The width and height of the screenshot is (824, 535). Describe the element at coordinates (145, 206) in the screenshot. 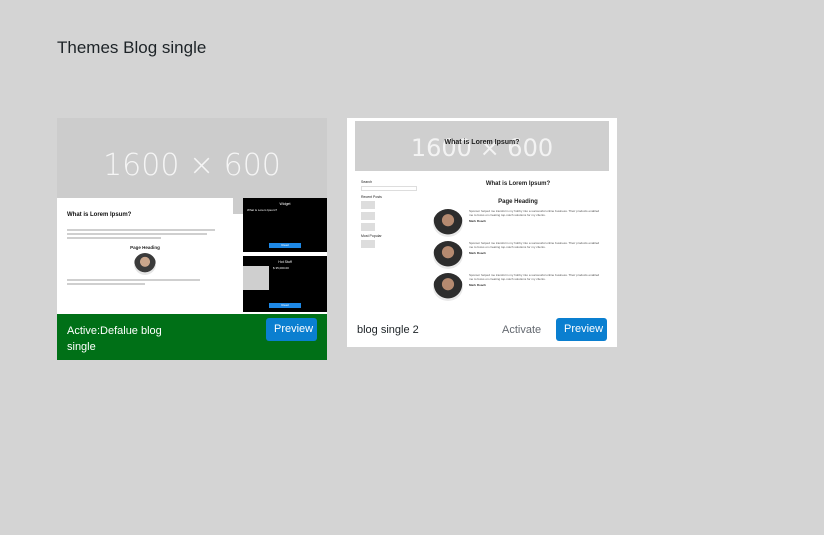

I see `mini-breadcrumb` at that location.